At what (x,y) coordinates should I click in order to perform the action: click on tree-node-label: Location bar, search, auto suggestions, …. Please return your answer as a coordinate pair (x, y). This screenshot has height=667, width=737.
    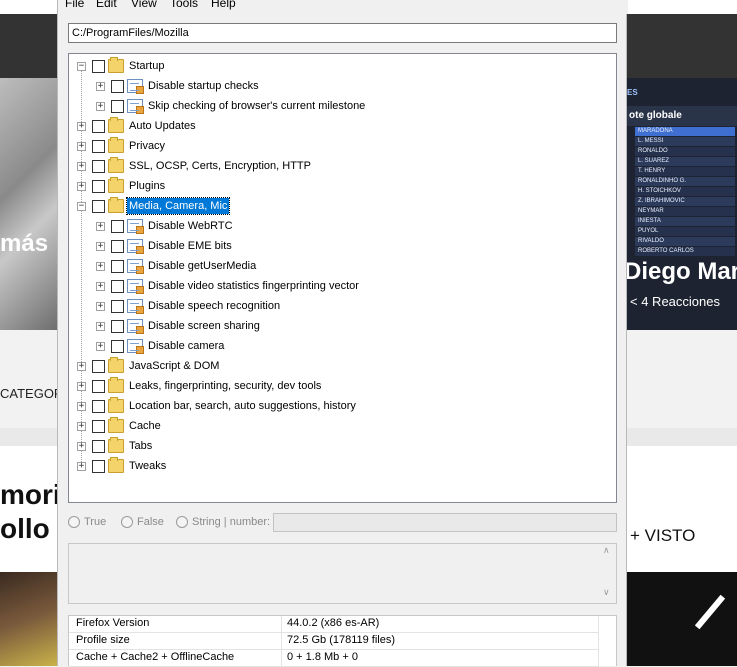
    Looking at the image, I should click on (242, 406).